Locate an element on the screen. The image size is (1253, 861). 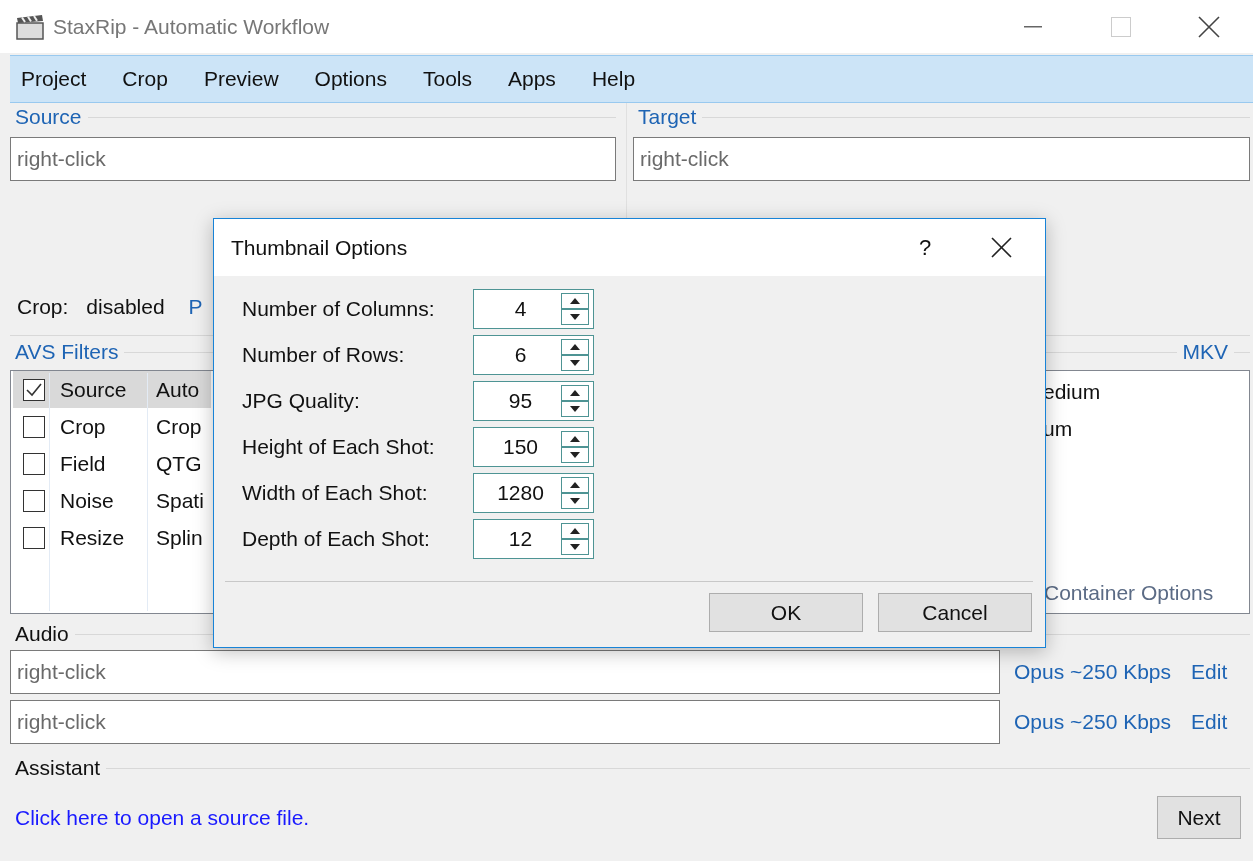
field-label: Depth of Each Shot: is located at coordinates (336, 539).